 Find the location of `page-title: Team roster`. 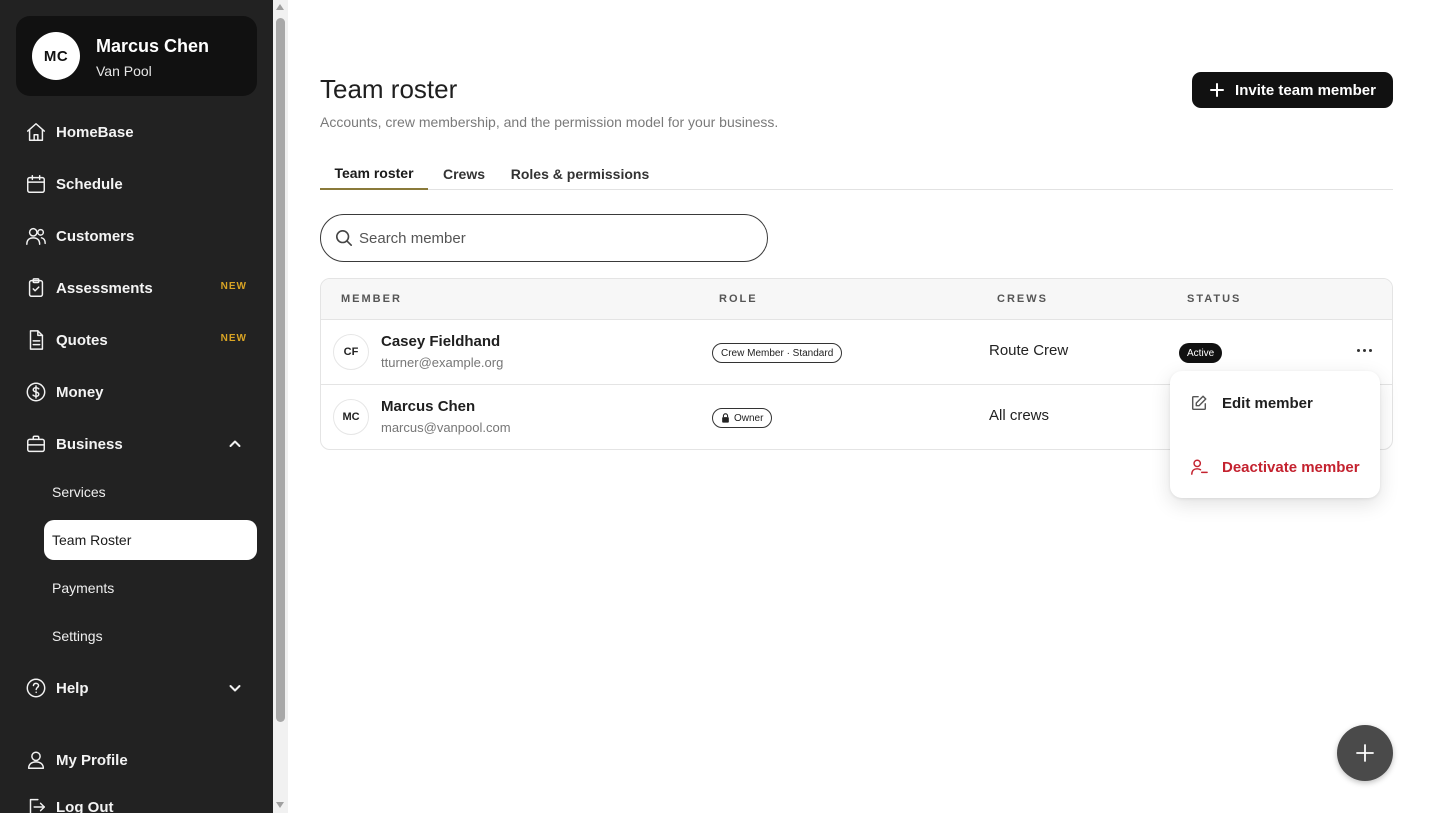

page-title: Team roster is located at coordinates (389, 89).